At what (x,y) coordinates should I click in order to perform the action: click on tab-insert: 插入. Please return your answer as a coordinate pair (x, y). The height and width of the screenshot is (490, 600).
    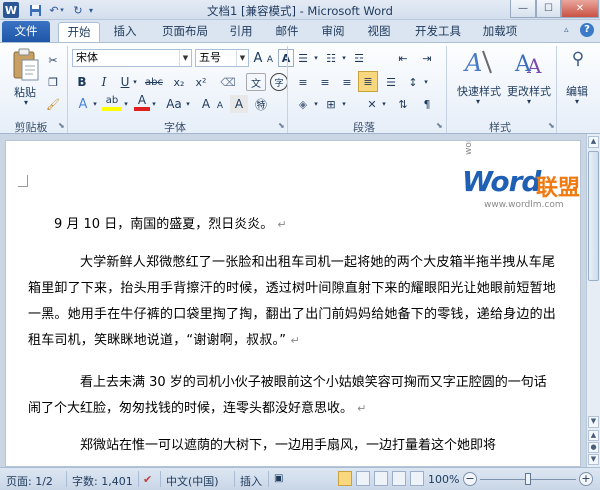
    Looking at the image, I should click on (125, 32).